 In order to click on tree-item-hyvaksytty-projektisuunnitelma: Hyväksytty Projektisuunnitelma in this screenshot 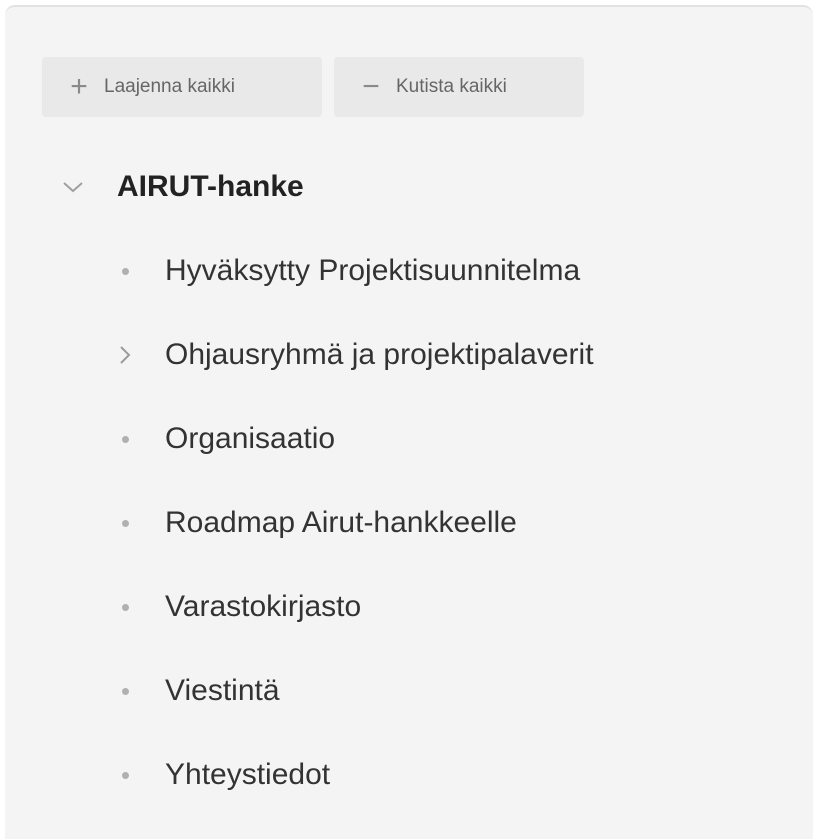, I will do `click(347, 271)`.